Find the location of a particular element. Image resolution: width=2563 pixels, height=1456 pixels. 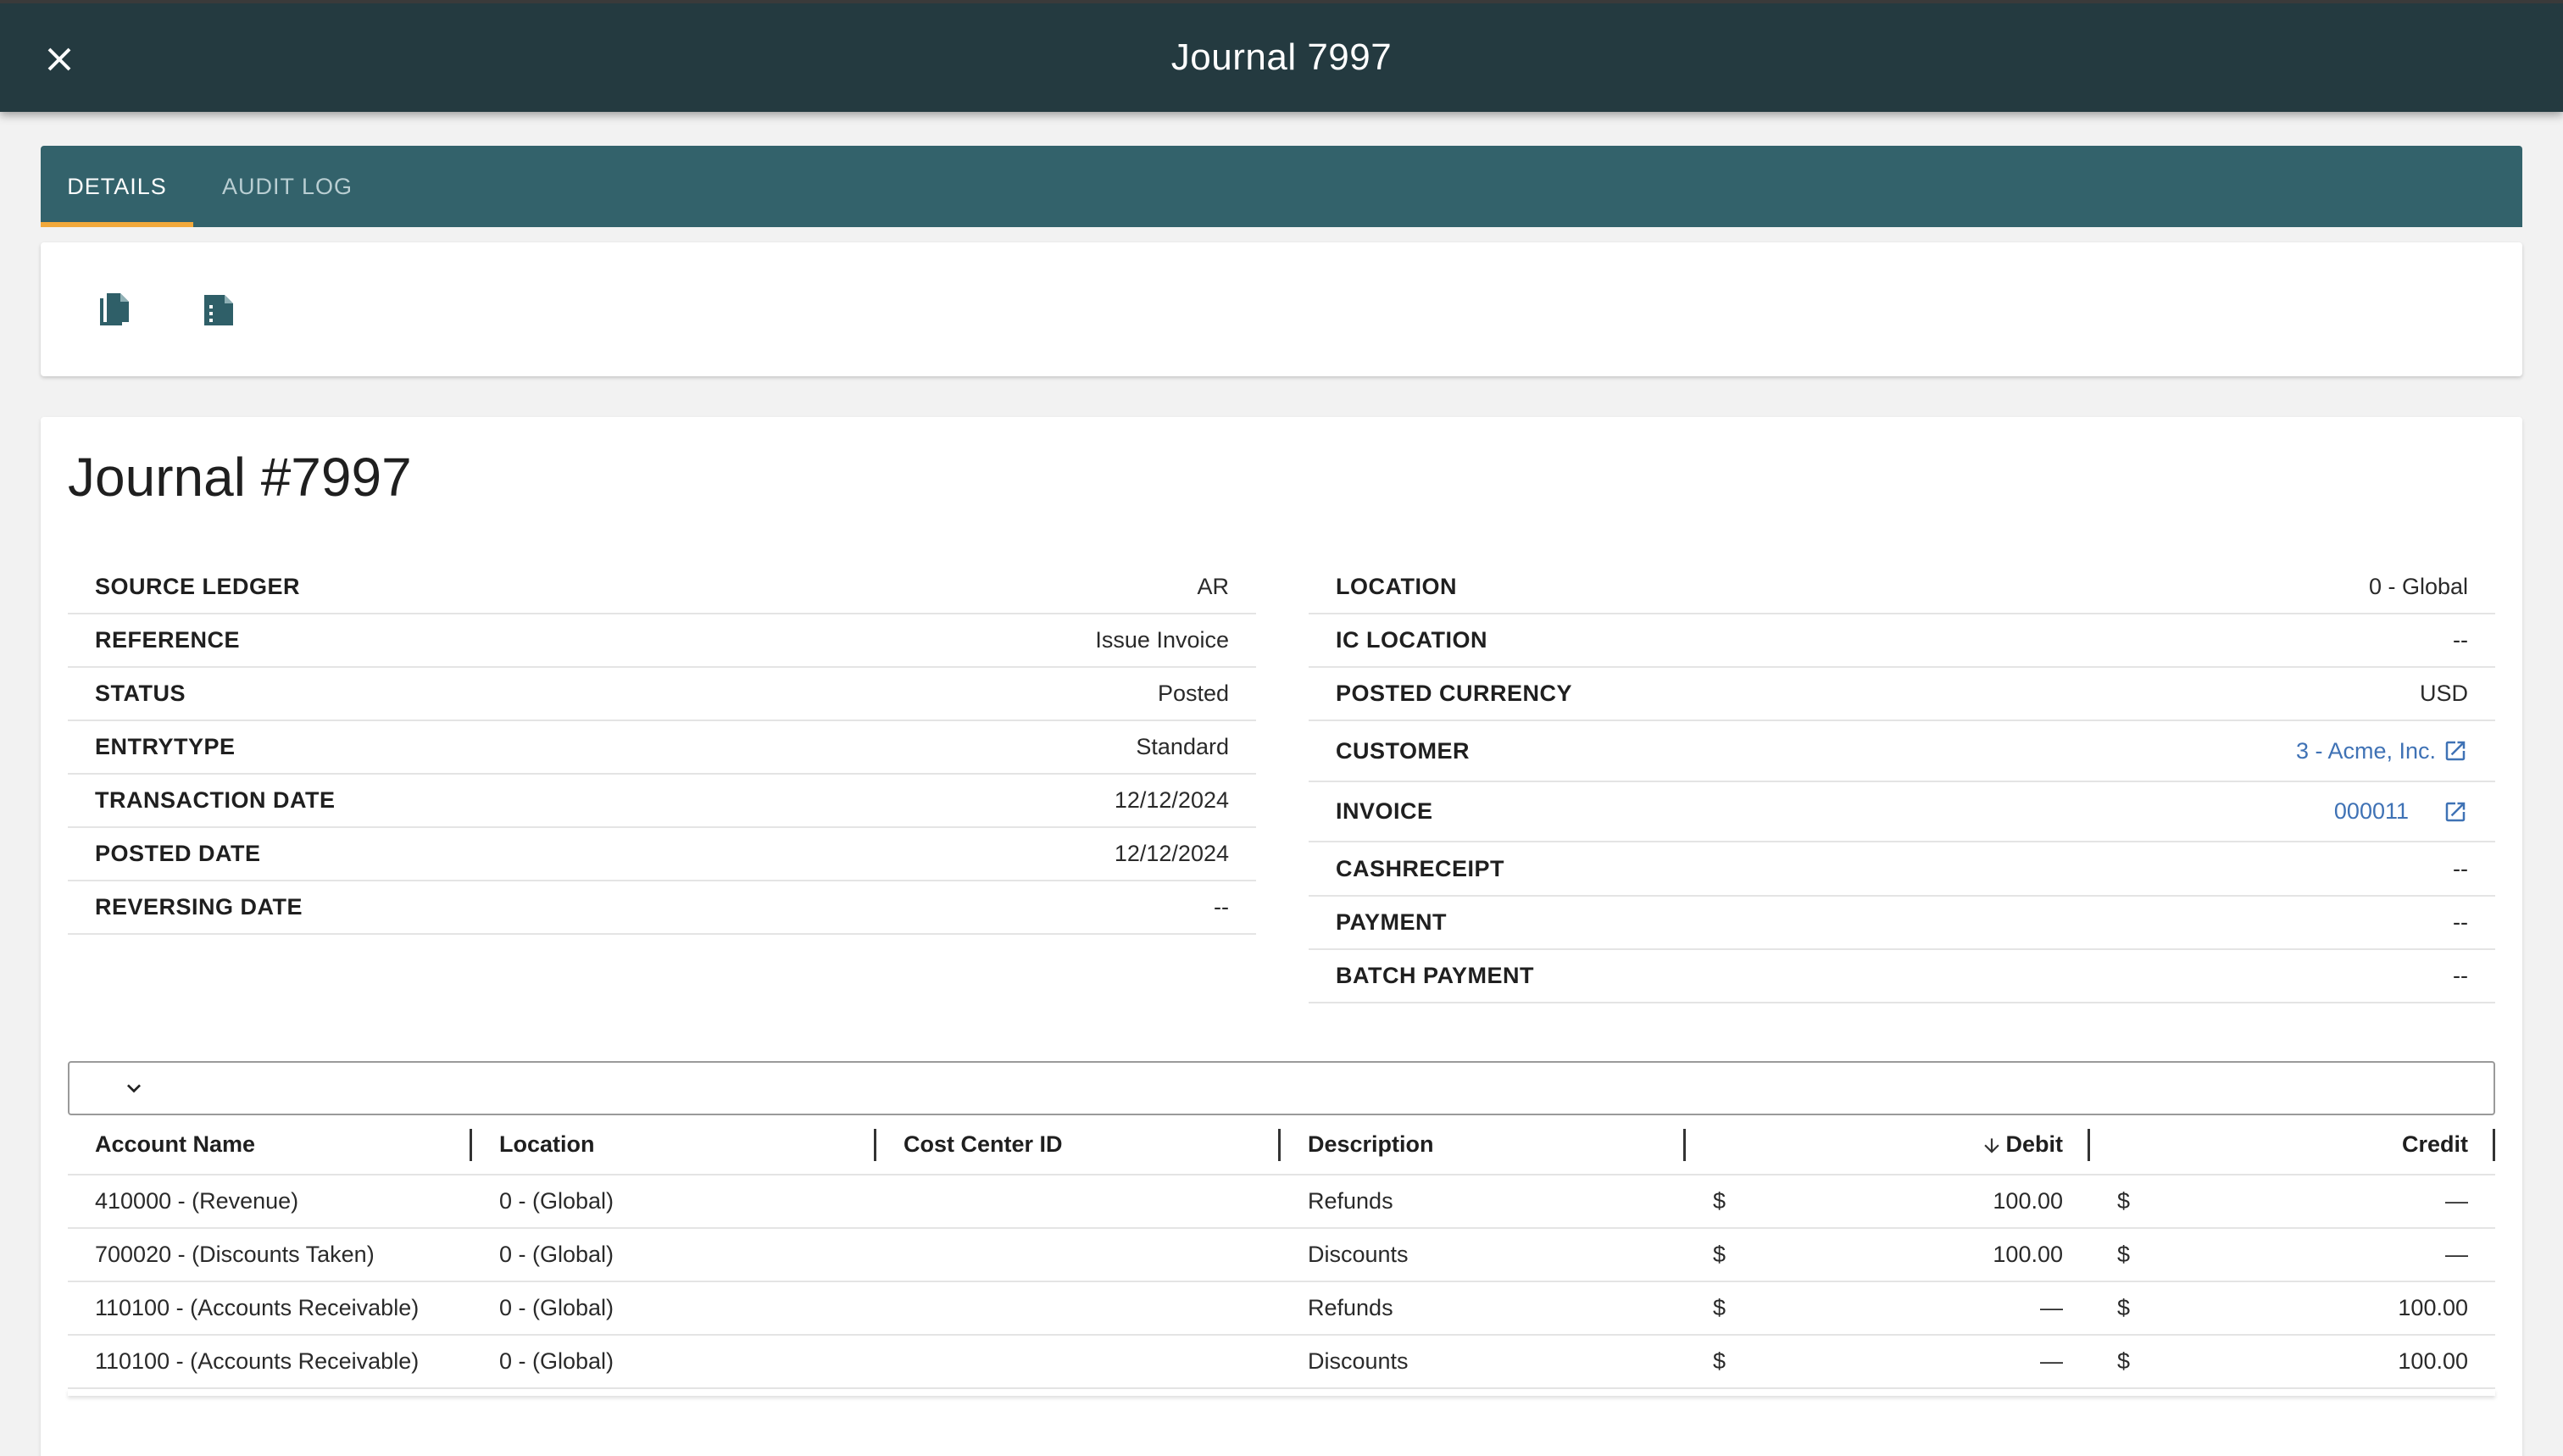

detail-invoice: INVOICE 000011 is located at coordinates (1902, 812).